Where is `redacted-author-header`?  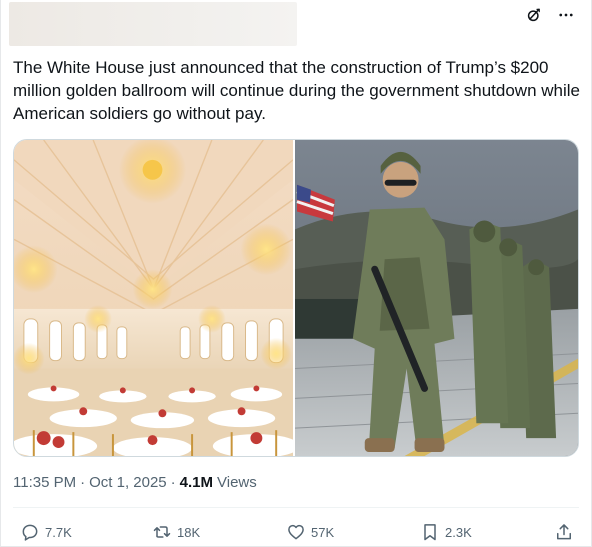 redacted-author-header is located at coordinates (153, 24).